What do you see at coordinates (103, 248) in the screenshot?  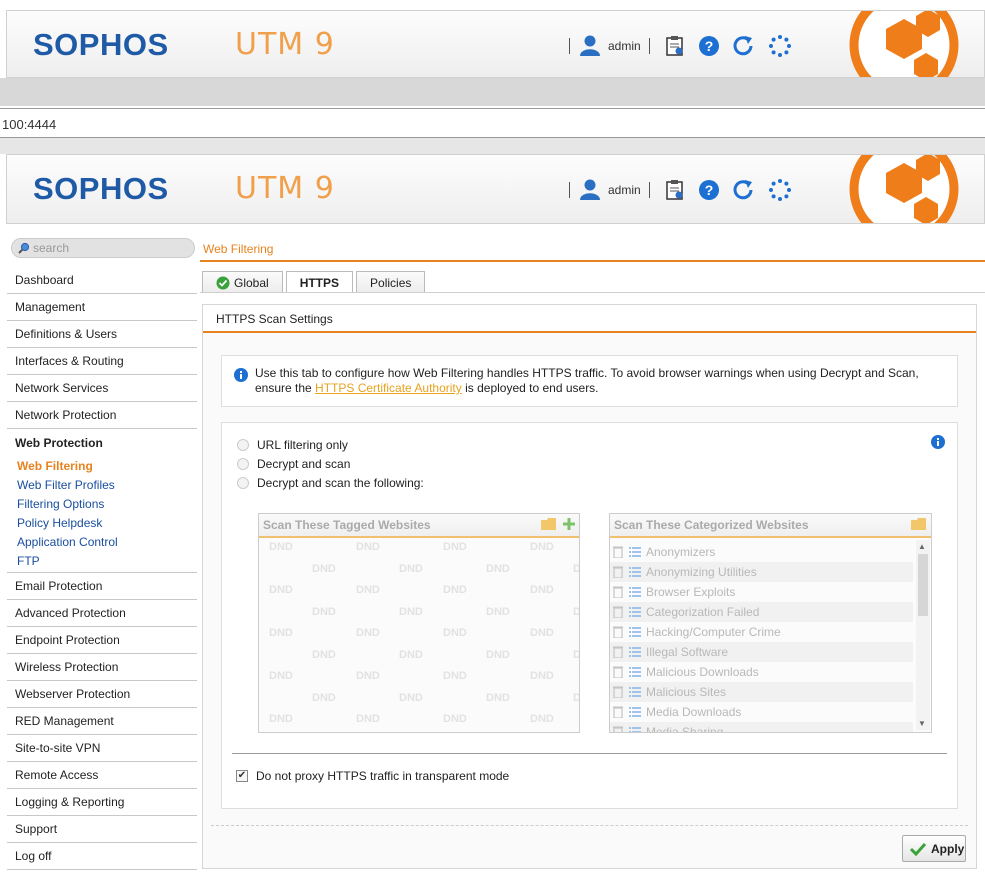 I see `search-input: search` at bounding box center [103, 248].